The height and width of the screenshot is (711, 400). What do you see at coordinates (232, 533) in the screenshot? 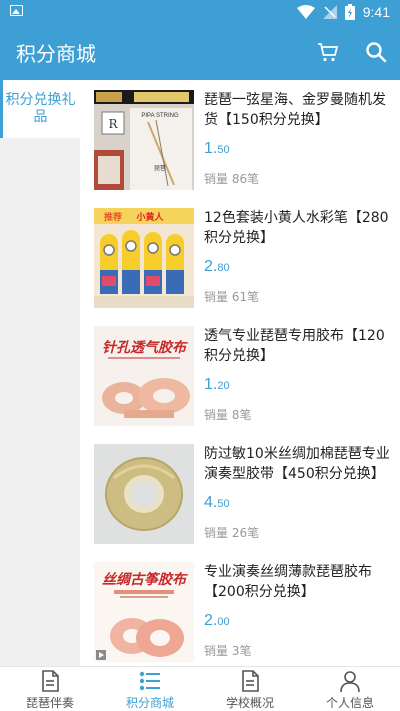
I see `product-sales: 销量 26笔` at bounding box center [232, 533].